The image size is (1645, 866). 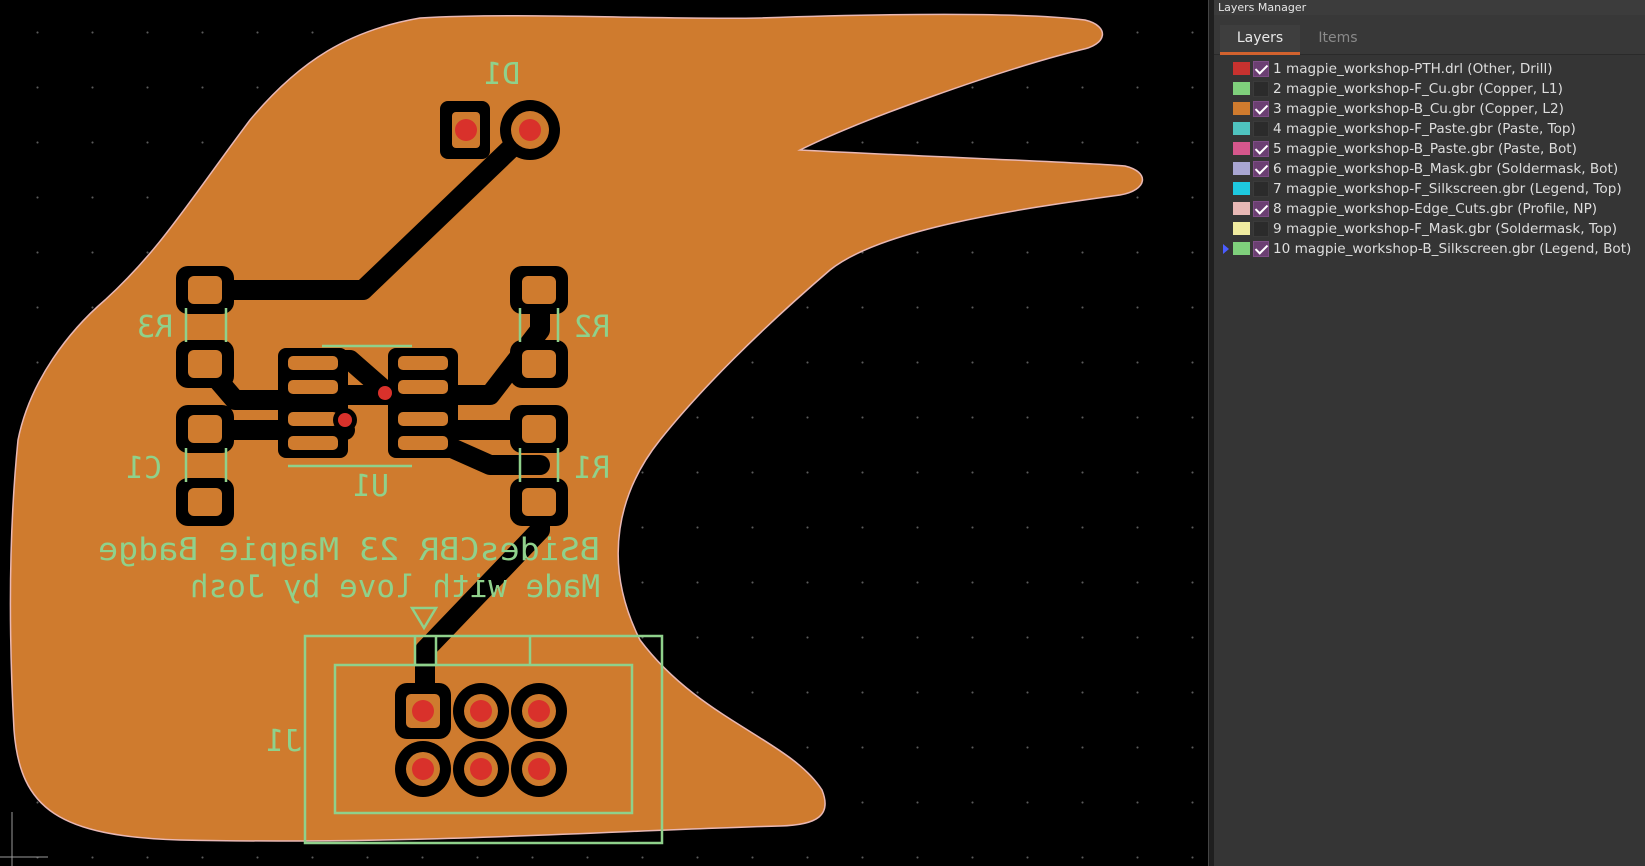 What do you see at coordinates (1338, 40) in the screenshot?
I see `tab-items: Items` at bounding box center [1338, 40].